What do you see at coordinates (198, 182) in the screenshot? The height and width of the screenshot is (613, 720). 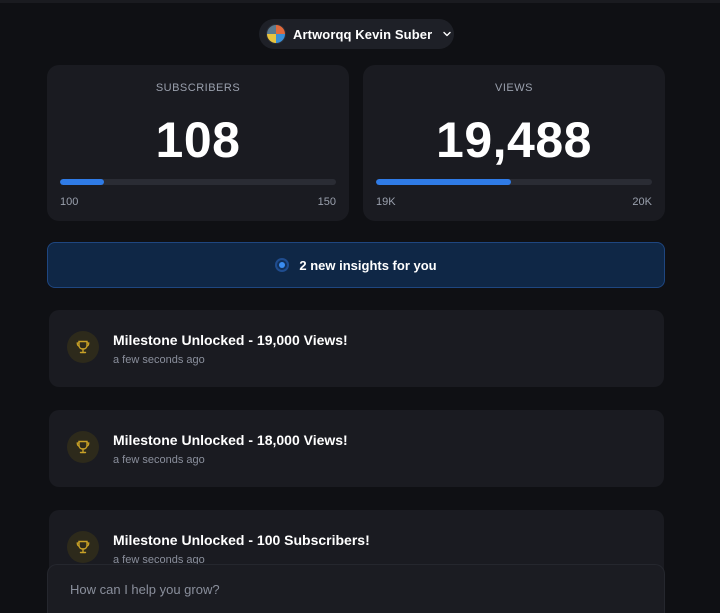 I see `subscribers-progress-bar` at bounding box center [198, 182].